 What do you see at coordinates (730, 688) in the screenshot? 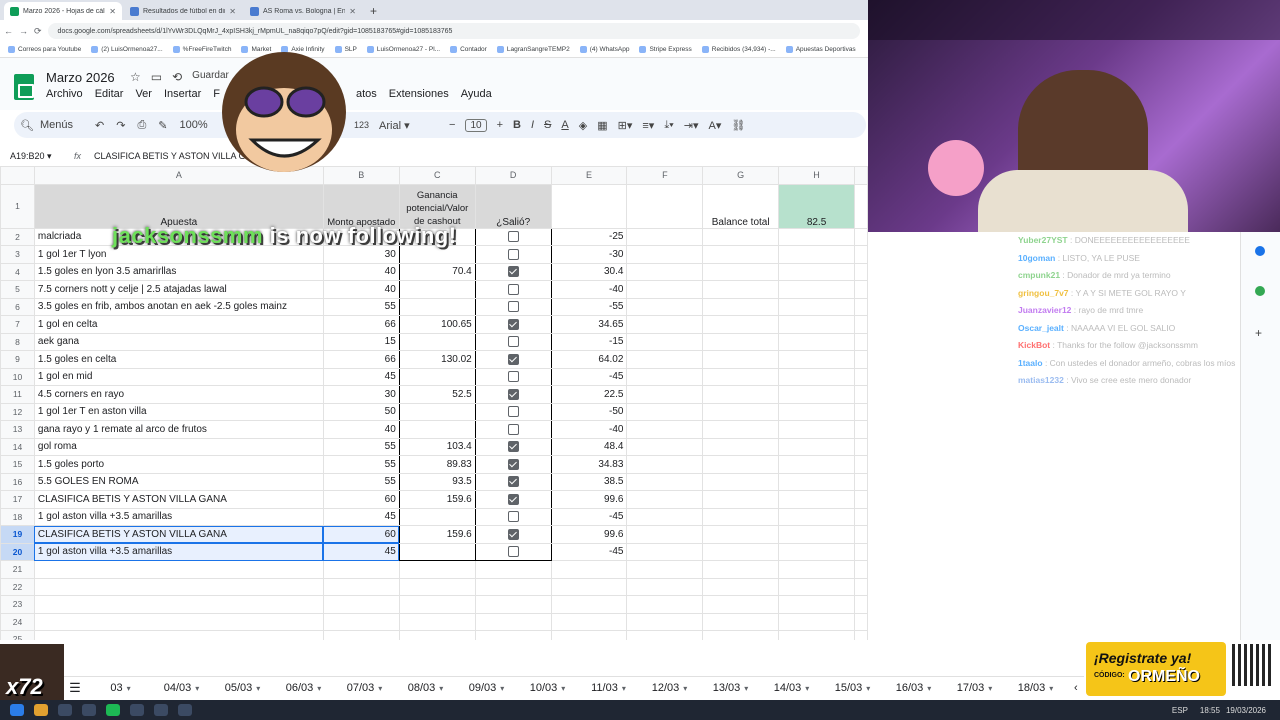
I see `sheet-tab: 13/03 ▾` at bounding box center [730, 688].